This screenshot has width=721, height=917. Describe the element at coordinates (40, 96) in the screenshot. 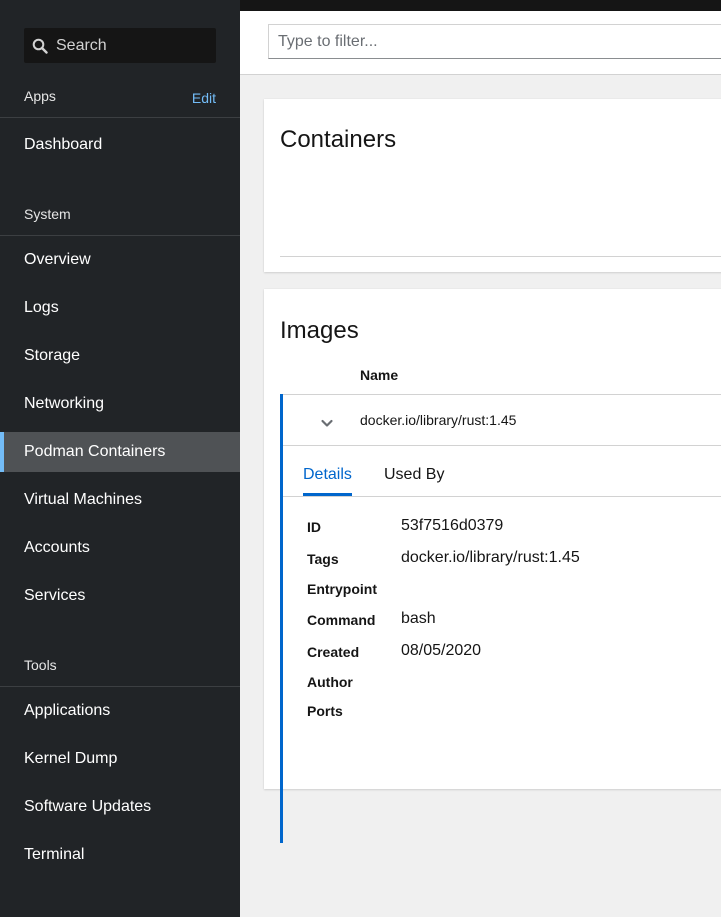

I see `apps-section-title: Apps` at that location.